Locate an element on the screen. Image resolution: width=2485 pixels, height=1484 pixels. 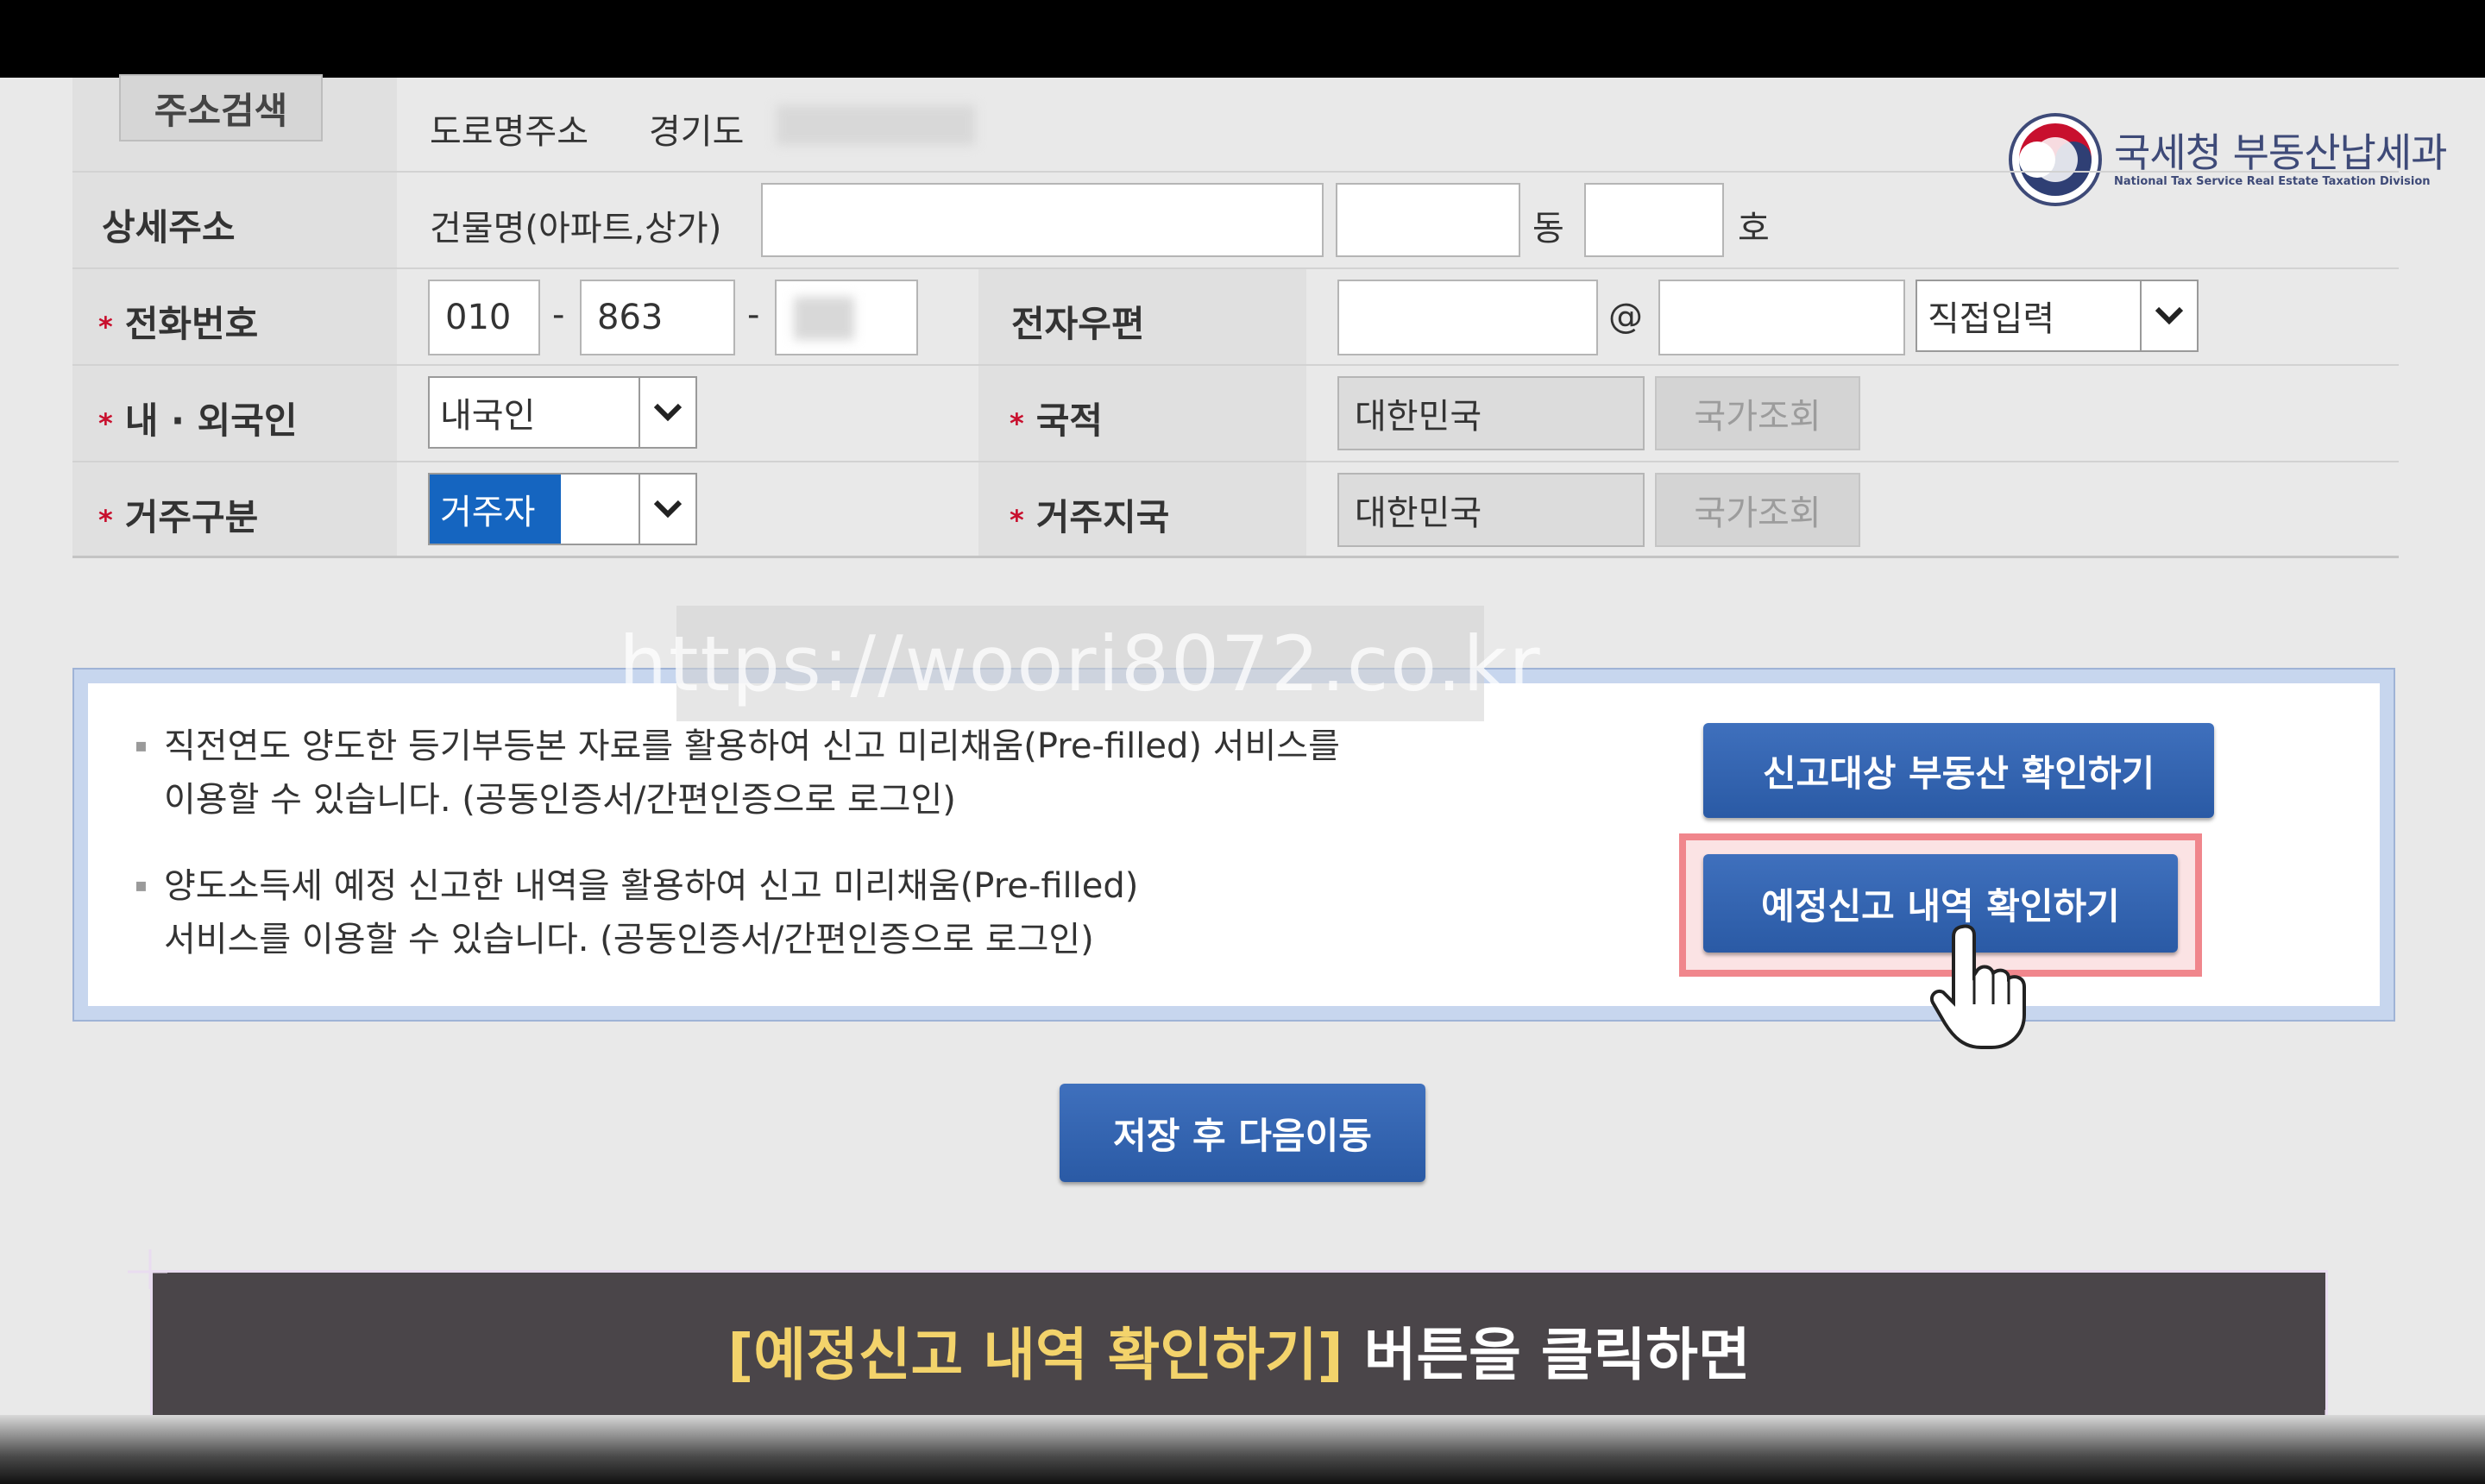
video-subtitle: [예정신고 내역 확인하기] 버튼을 클릭하면 is located at coordinates (1239, 1350).